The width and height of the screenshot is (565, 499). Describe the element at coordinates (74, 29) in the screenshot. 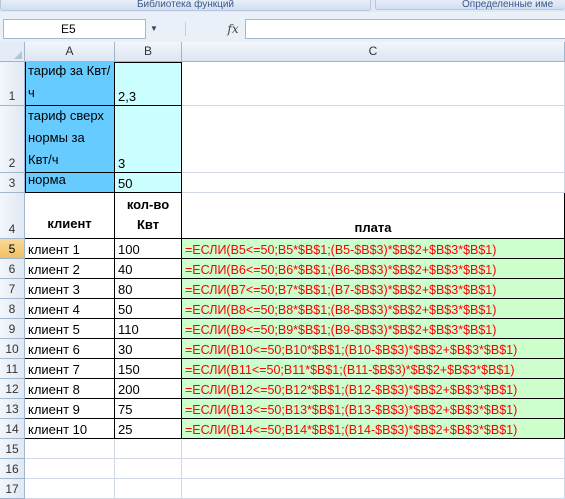

I see `name-box: E5` at that location.